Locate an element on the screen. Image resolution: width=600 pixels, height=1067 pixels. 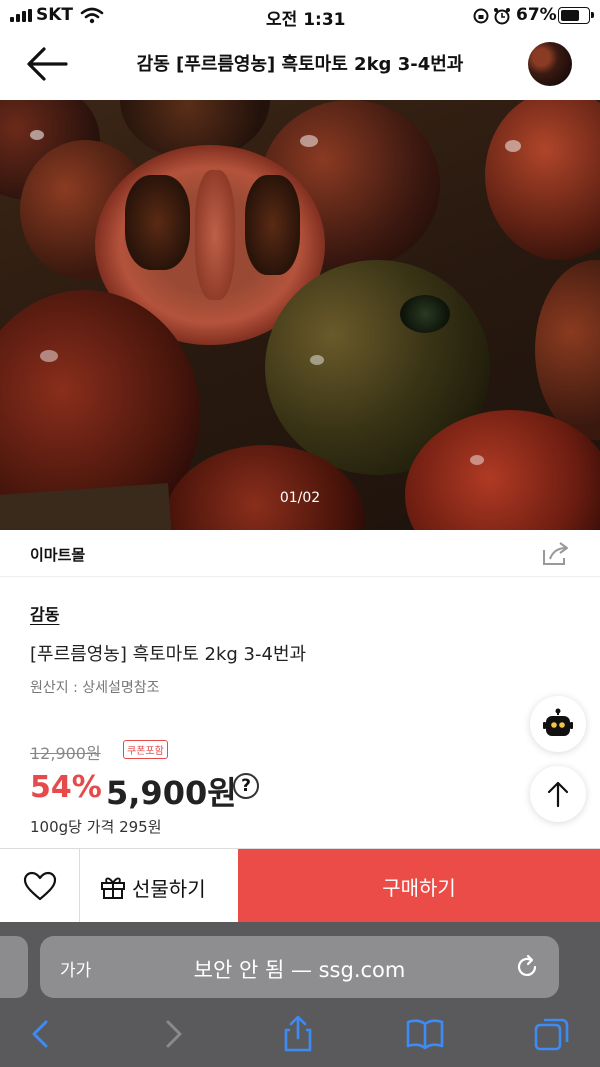
brand-link: 감동 is located at coordinates (44, 613).